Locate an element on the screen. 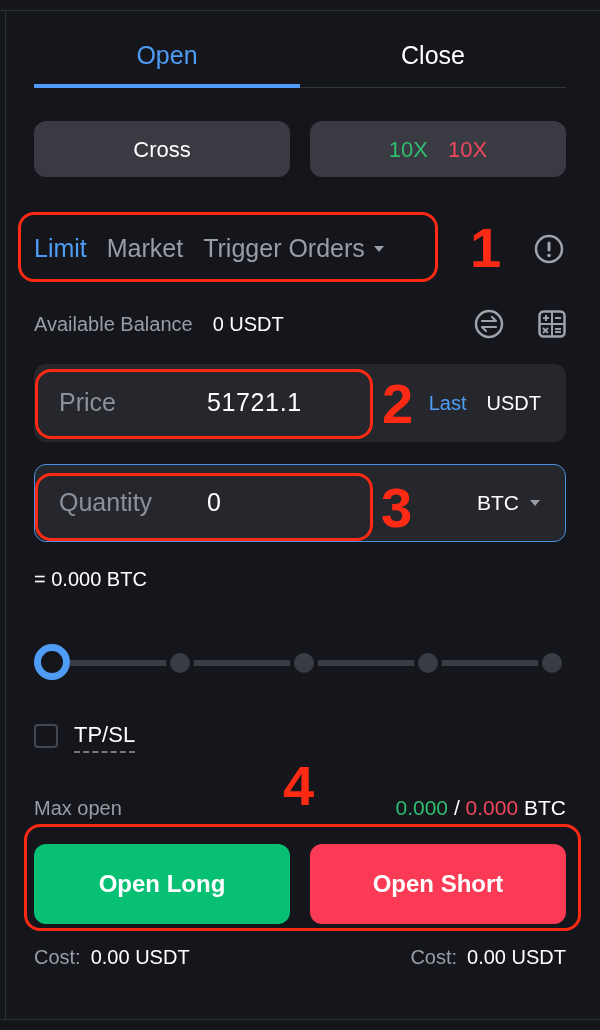 The width and height of the screenshot is (600, 1030). step-number: 2 is located at coordinates (398, 404).